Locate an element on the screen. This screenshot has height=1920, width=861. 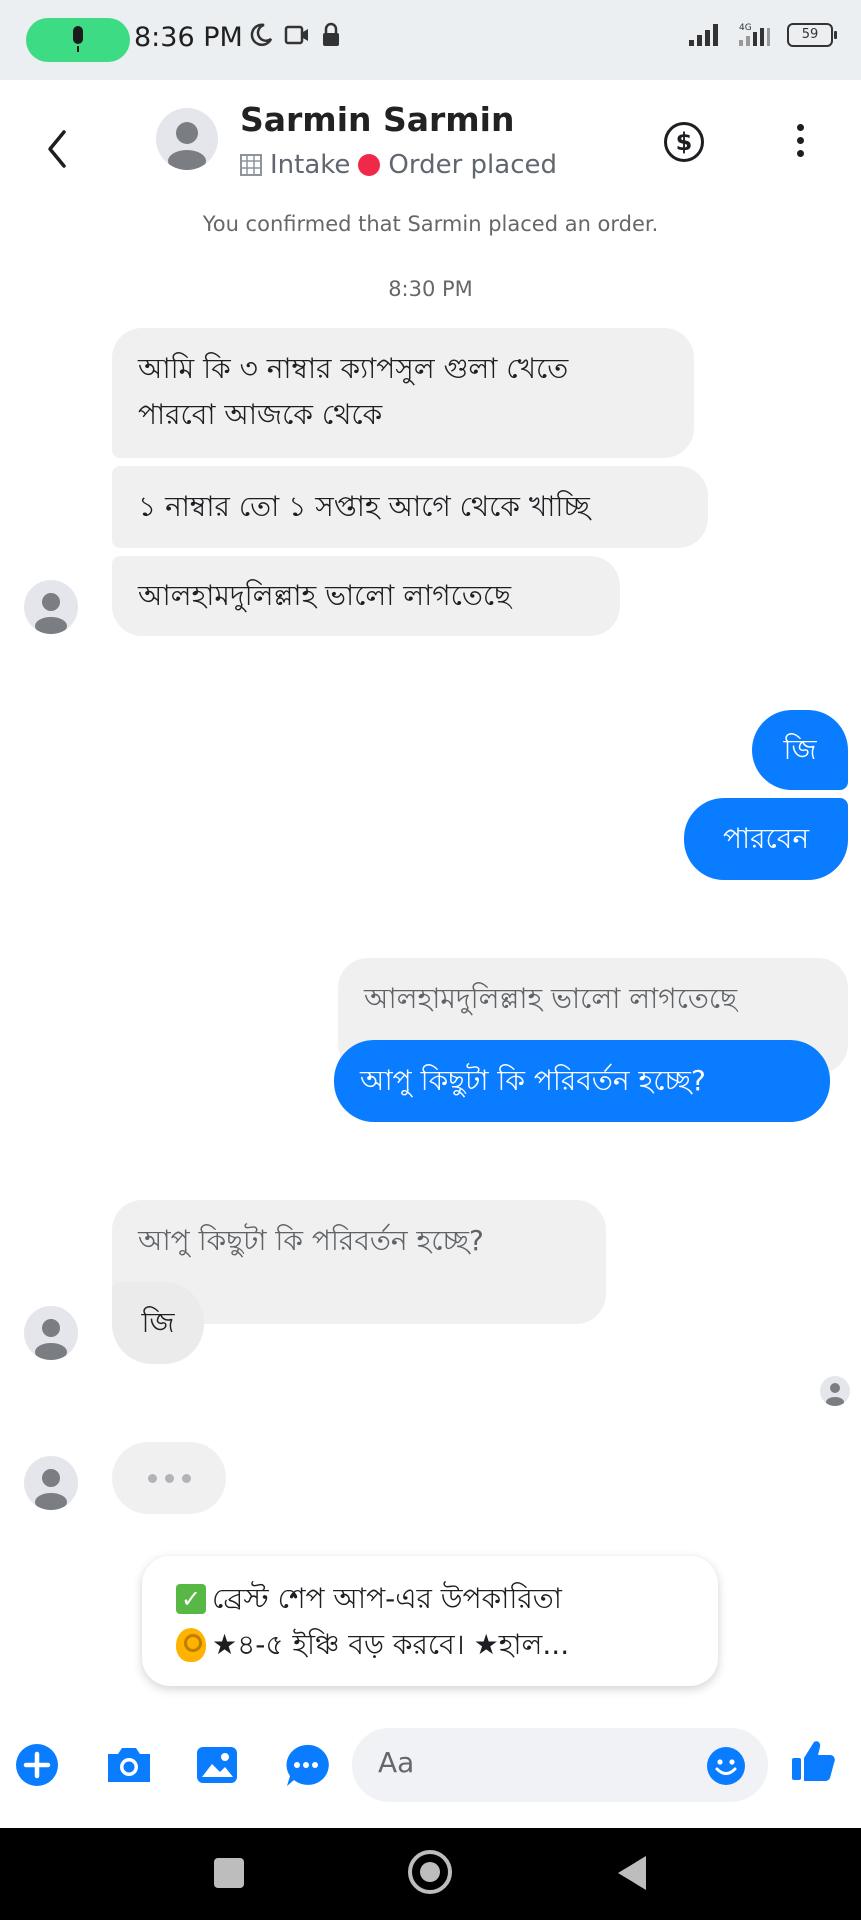
more-options-icon is located at coordinates (800, 142).